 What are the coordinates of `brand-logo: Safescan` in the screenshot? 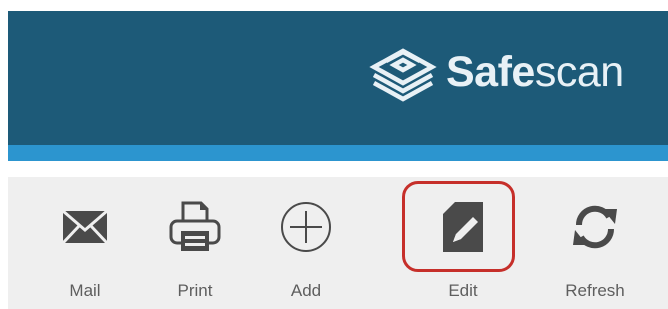 It's located at (496, 72).